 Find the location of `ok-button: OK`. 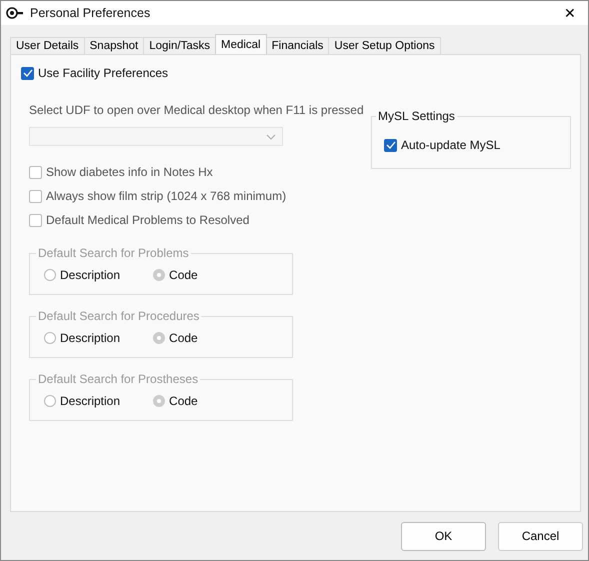

ok-button: OK is located at coordinates (443, 536).